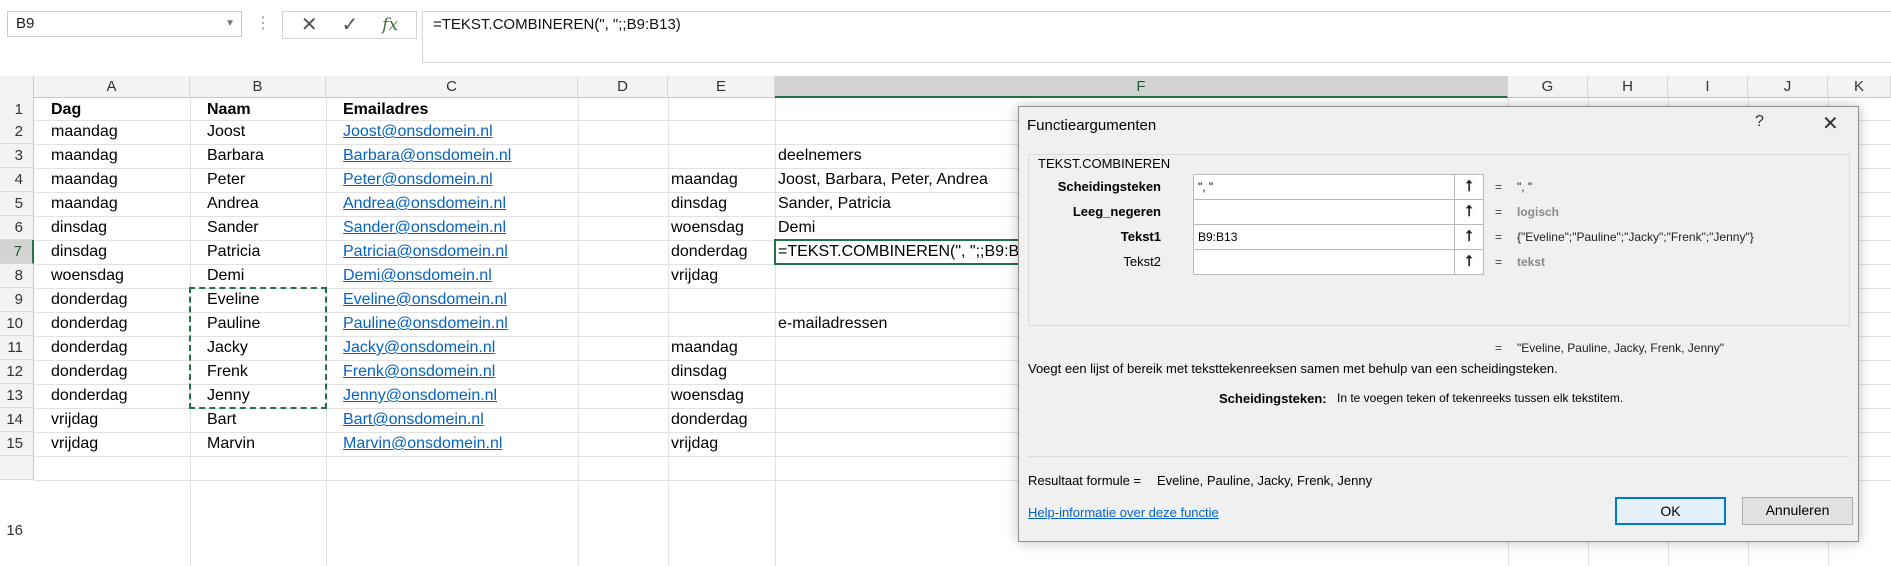  Describe the element at coordinates (17, 300) in the screenshot. I see `row-header-9: 9` at that location.